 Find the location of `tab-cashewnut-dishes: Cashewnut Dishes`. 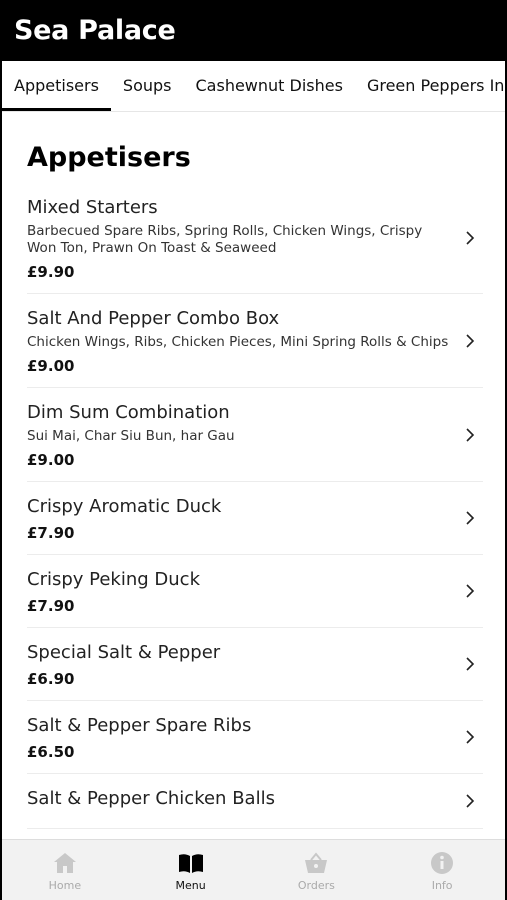

tab-cashewnut-dishes: Cashewnut Dishes is located at coordinates (269, 86).